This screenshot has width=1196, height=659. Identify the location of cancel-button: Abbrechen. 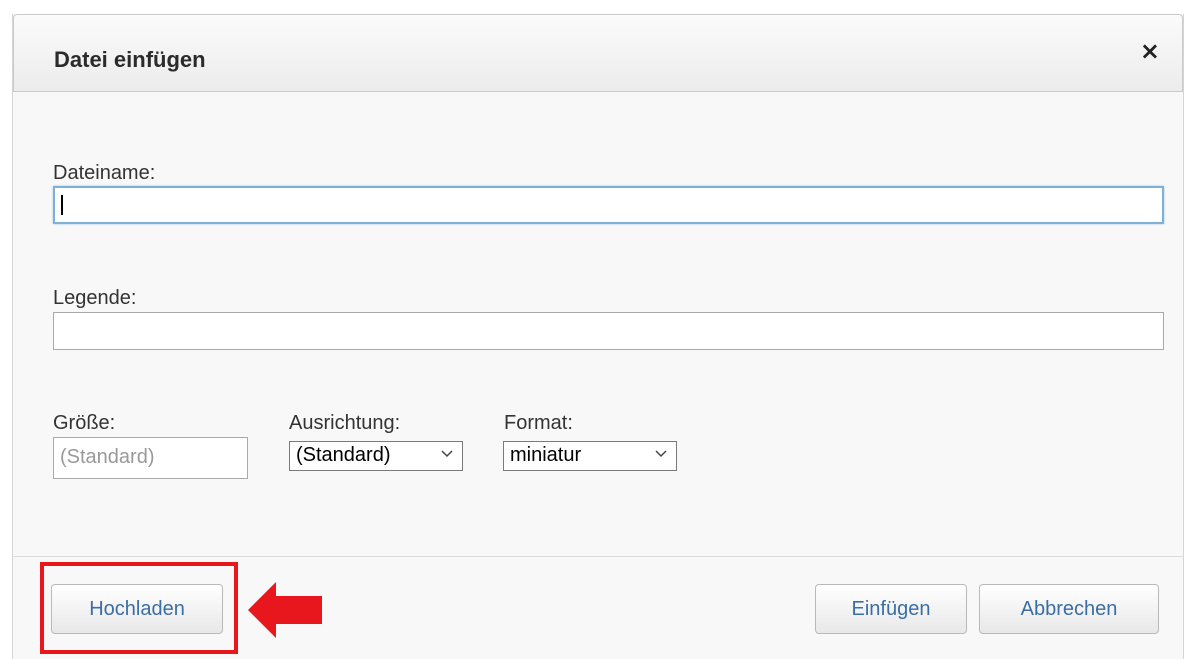
(1069, 609).